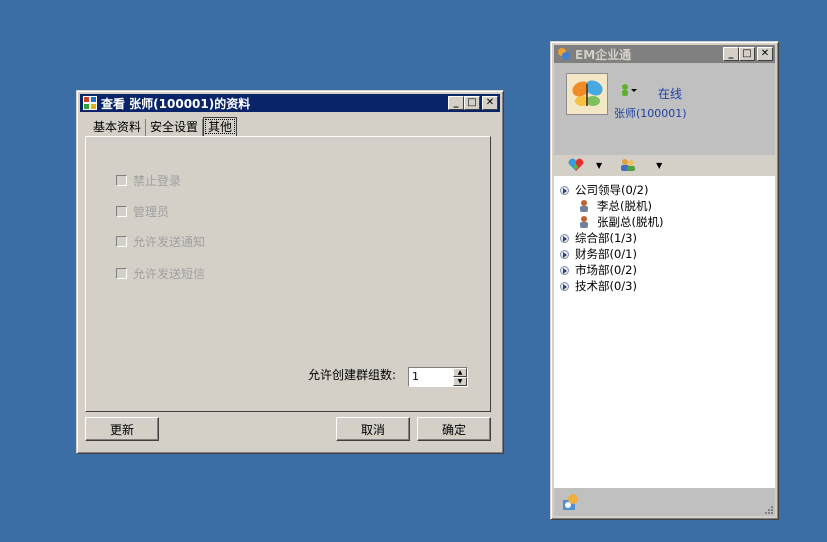 This screenshot has height=542, width=827. Describe the element at coordinates (169, 242) in the screenshot. I see `checkbox-label: 允许发送通知` at that location.